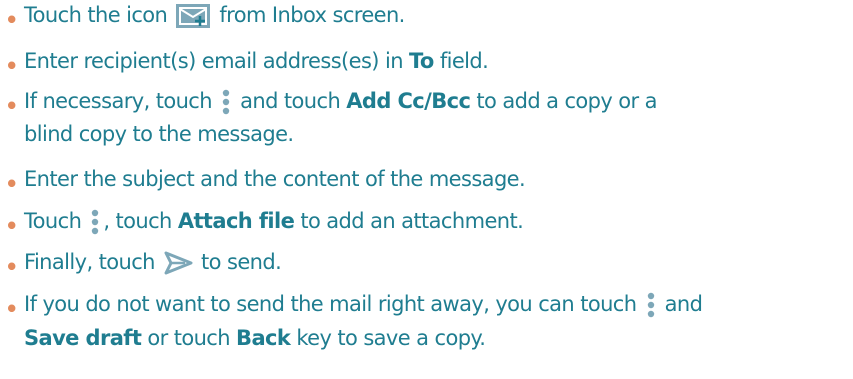 This screenshot has width=853, height=379. I want to click on attach-file-label: Attach file, so click(236, 221).